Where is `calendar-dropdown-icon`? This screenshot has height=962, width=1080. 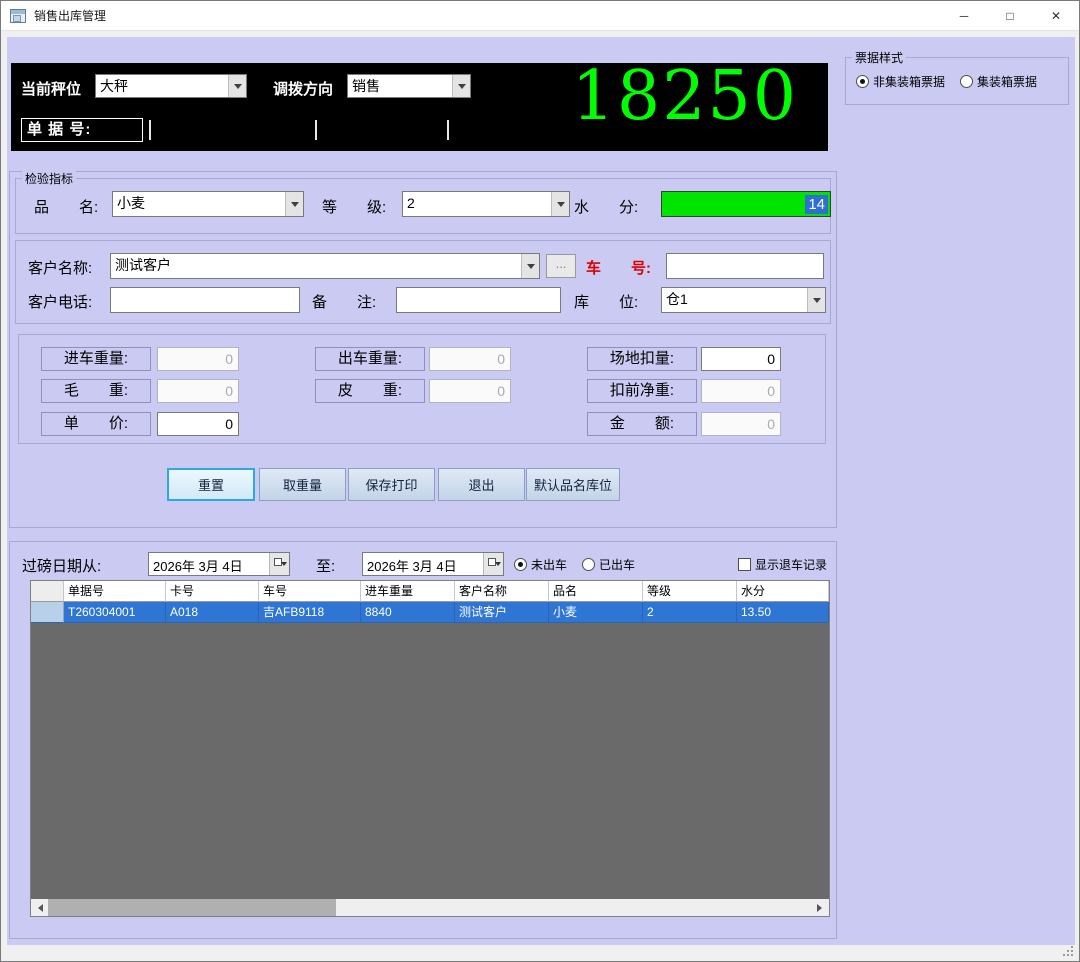
calendar-dropdown-icon is located at coordinates (493, 564).